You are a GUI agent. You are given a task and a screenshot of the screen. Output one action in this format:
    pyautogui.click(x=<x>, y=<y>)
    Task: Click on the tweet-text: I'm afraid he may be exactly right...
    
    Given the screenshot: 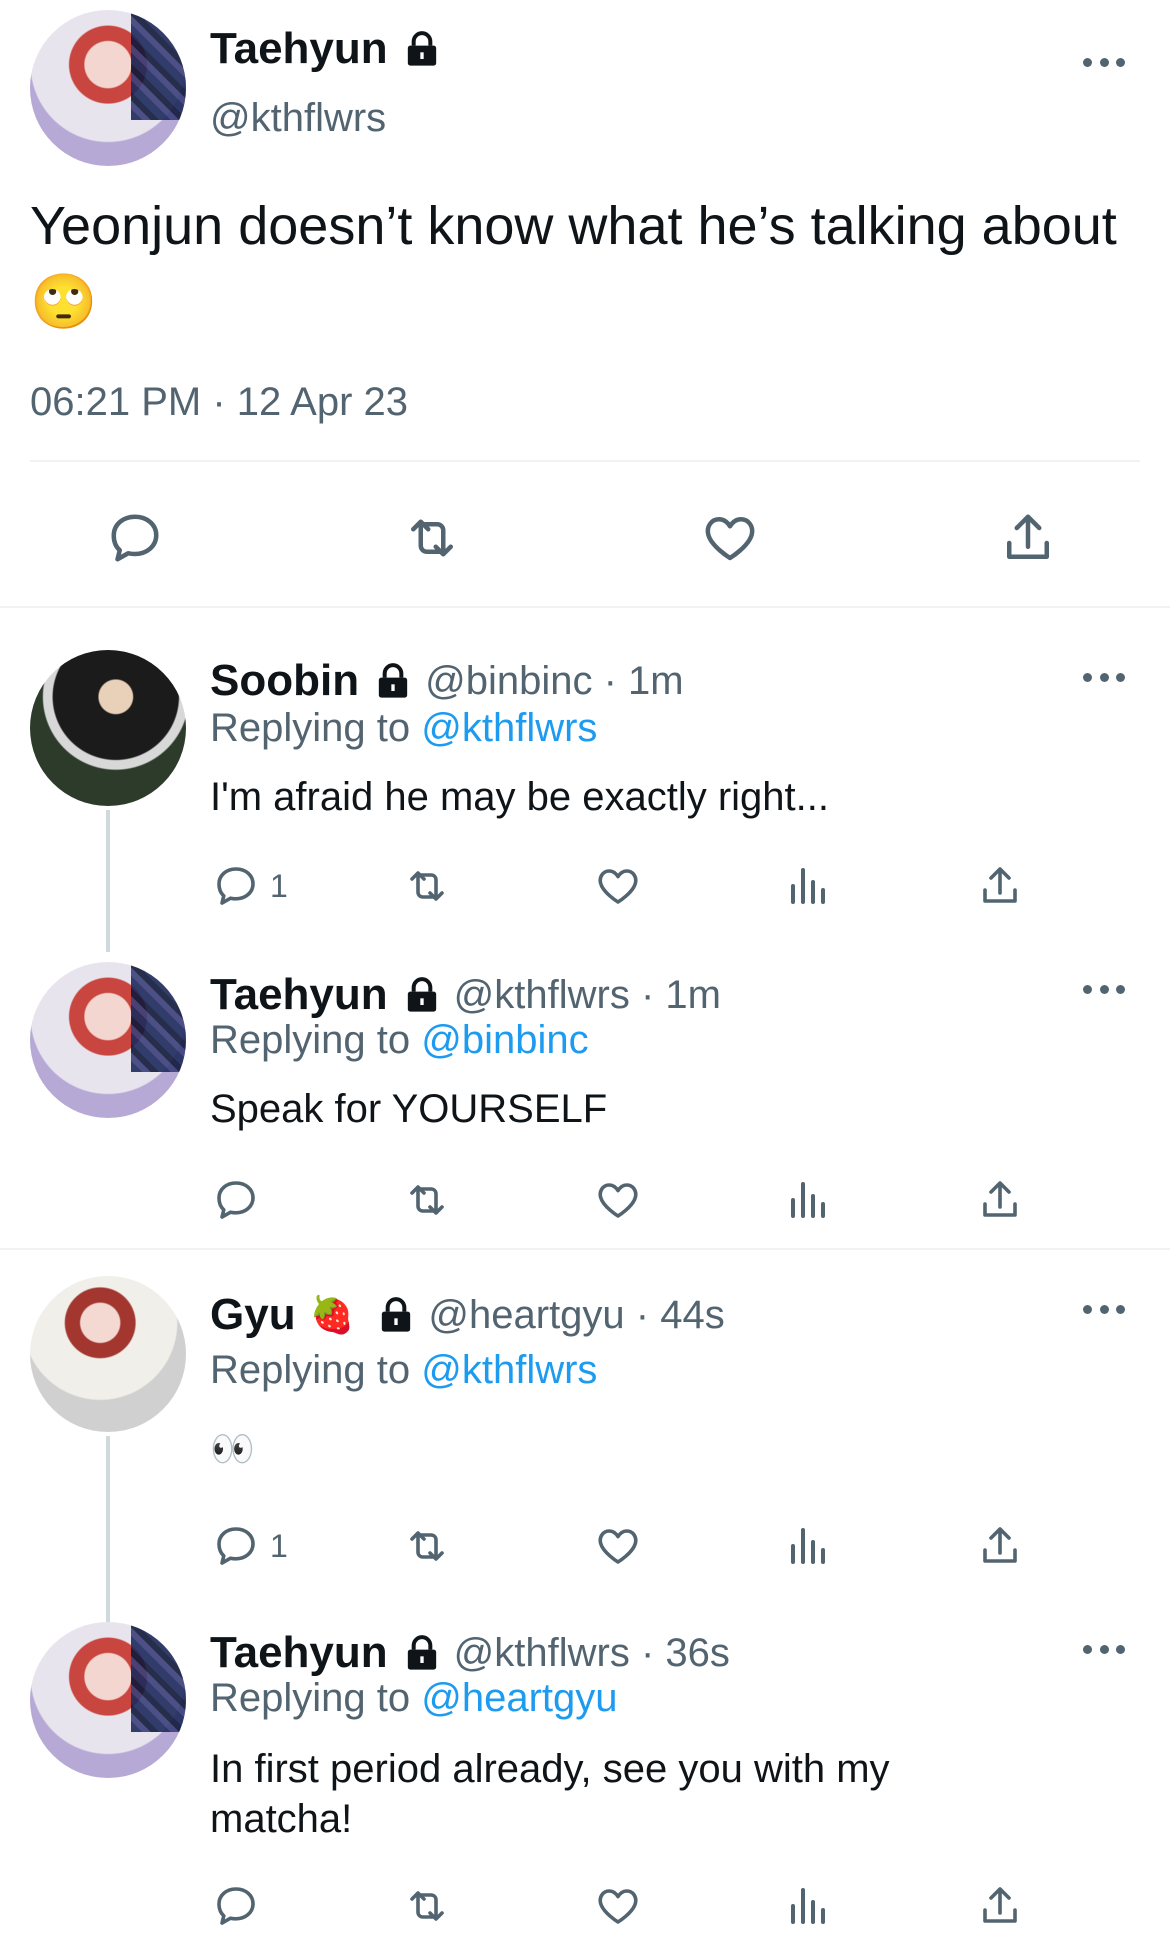 What is the action you would take?
    pyautogui.click(x=520, y=797)
    